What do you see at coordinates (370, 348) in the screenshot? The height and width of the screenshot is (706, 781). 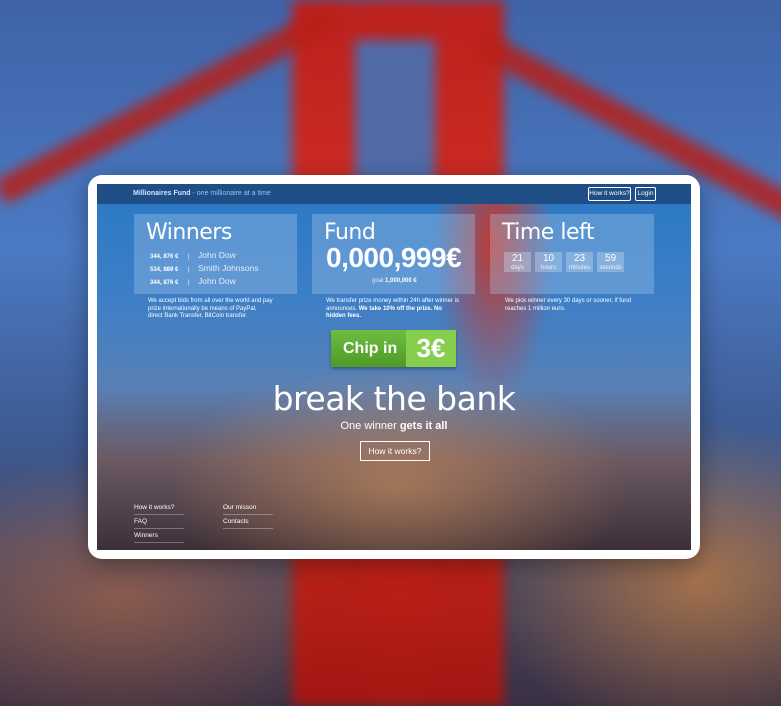 I see `chip-in-label: Chip in` at bounding box center [370, 348].